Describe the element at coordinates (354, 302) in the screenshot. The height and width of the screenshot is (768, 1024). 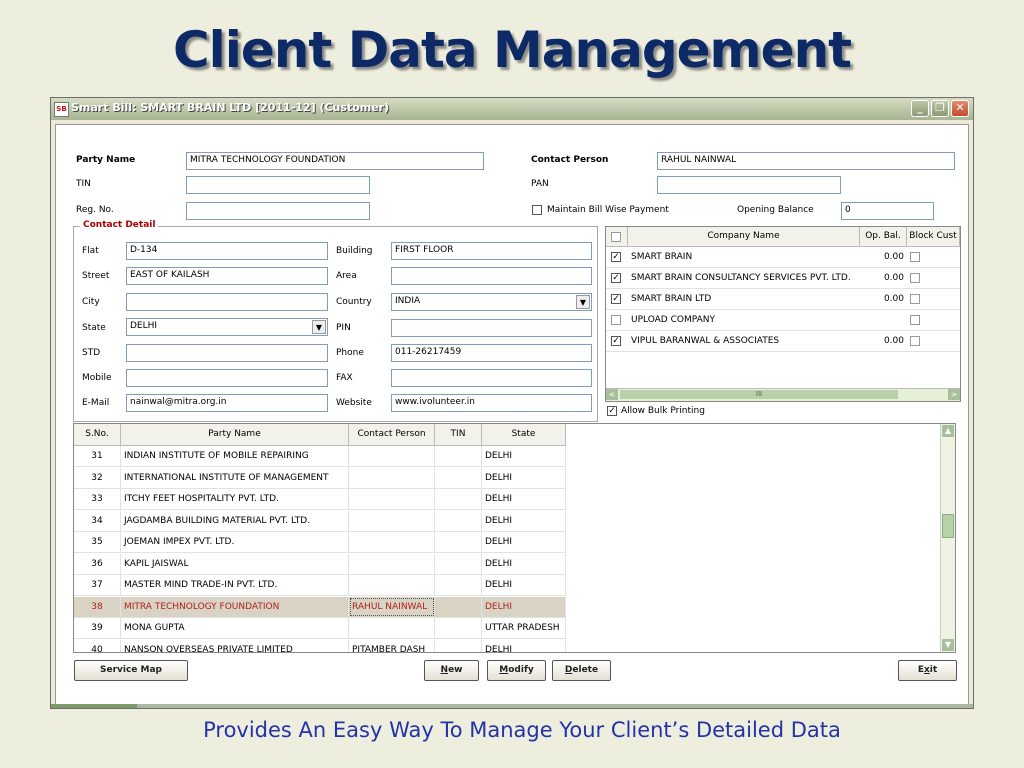
I see `country-label: Country` at that location.